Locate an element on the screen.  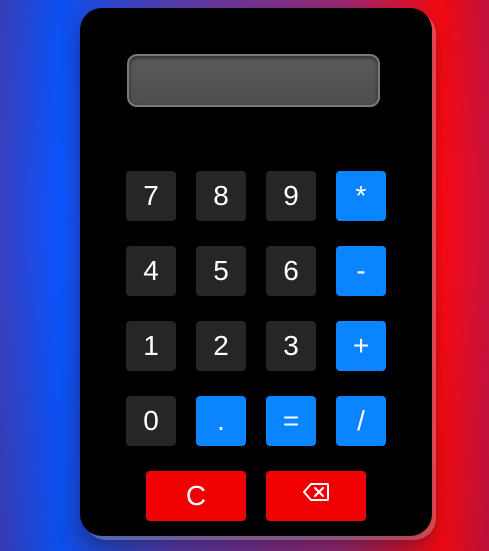
key-divide: / is located at coordinates (361, 421).